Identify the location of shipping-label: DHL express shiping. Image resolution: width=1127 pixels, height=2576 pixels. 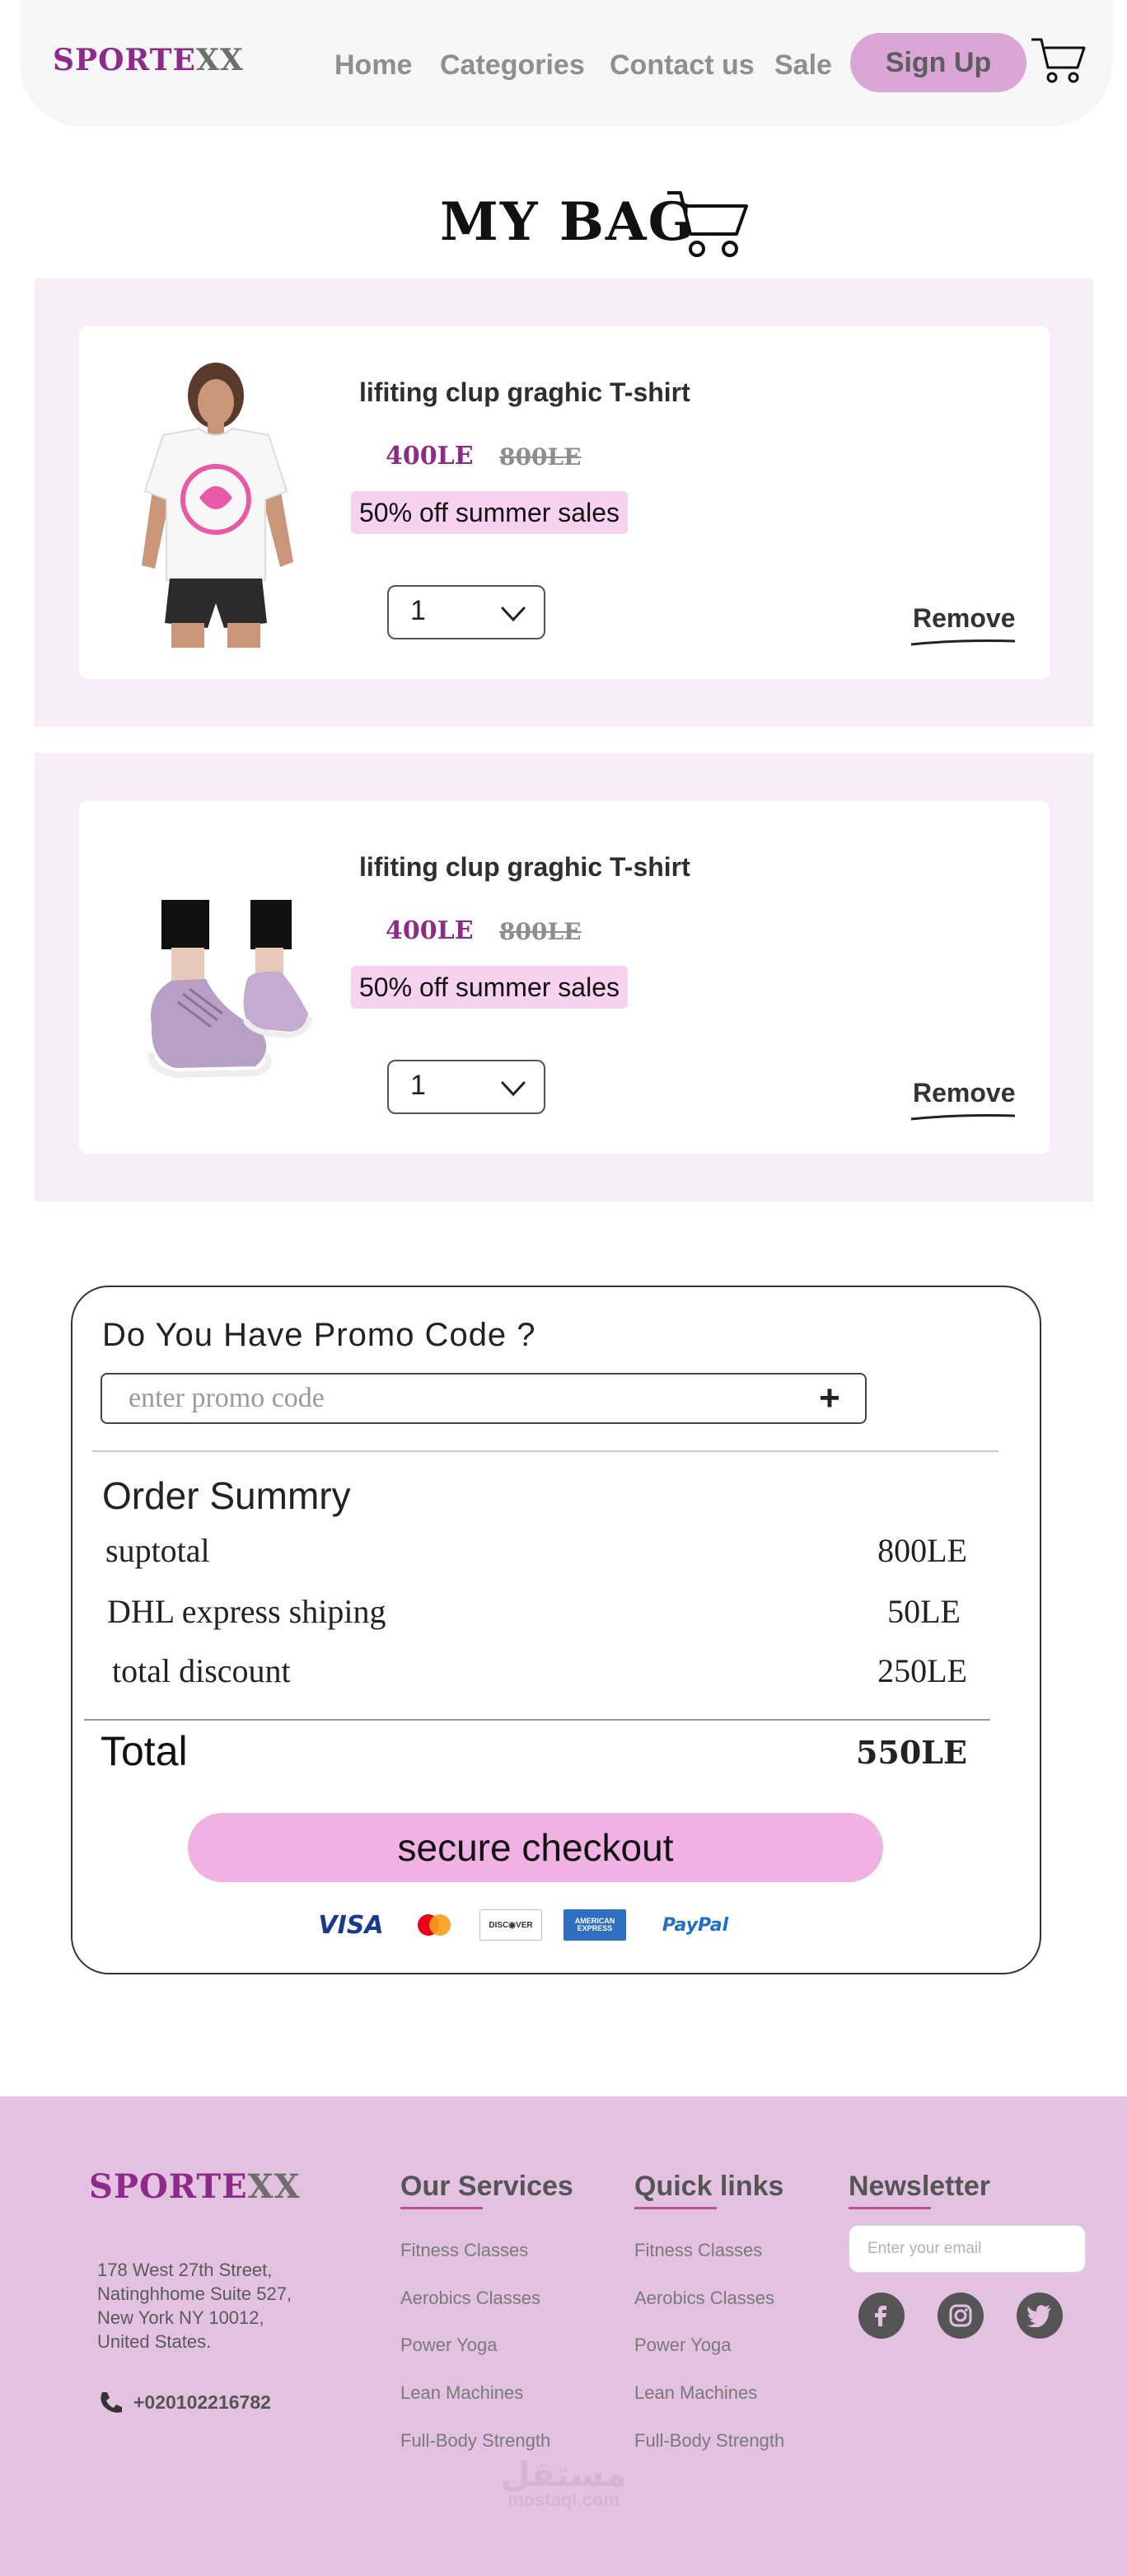
(247, 1611).